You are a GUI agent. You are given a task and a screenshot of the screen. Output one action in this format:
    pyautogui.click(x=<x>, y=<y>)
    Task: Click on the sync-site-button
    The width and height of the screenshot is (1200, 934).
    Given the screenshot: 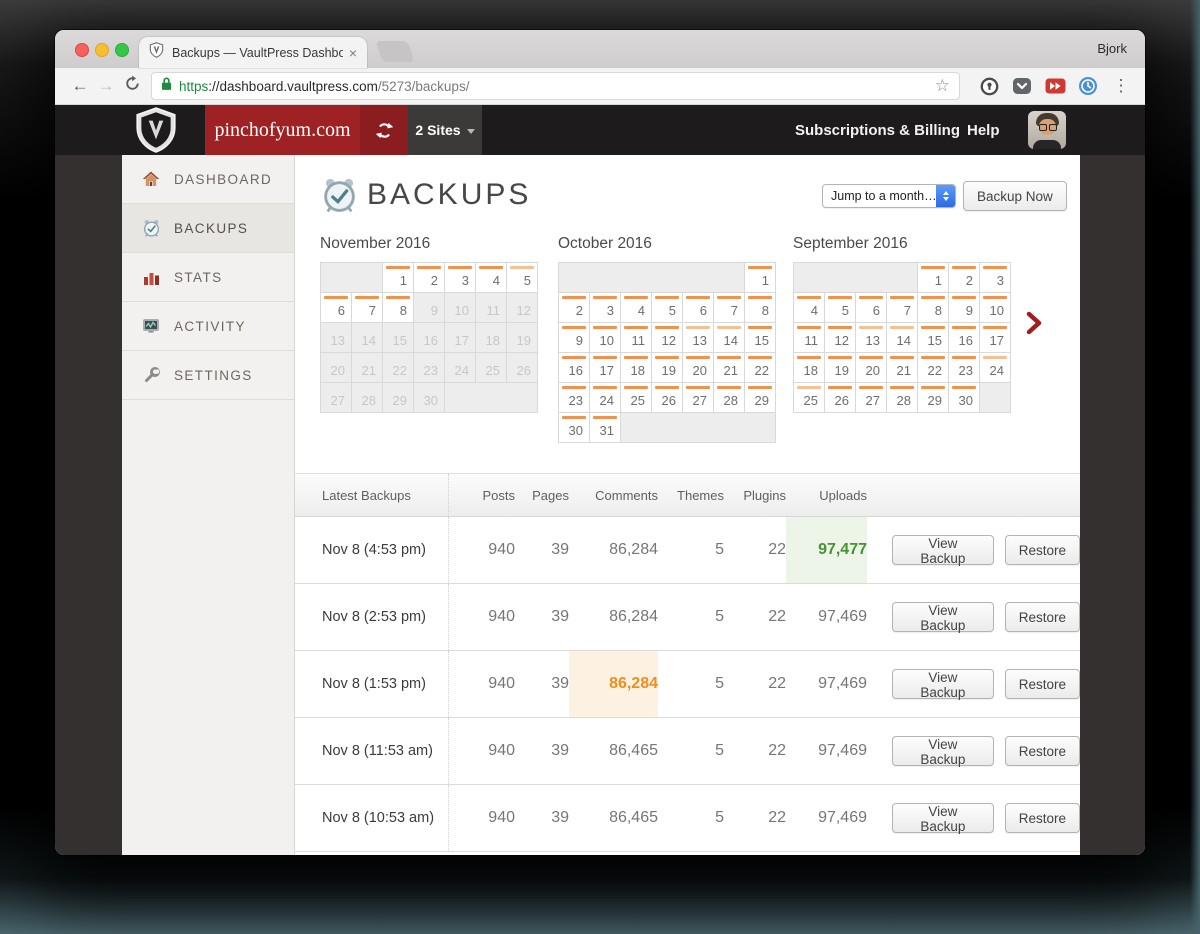 What is the action you would take?
    pyautogui.click(x=384, y=130)
    